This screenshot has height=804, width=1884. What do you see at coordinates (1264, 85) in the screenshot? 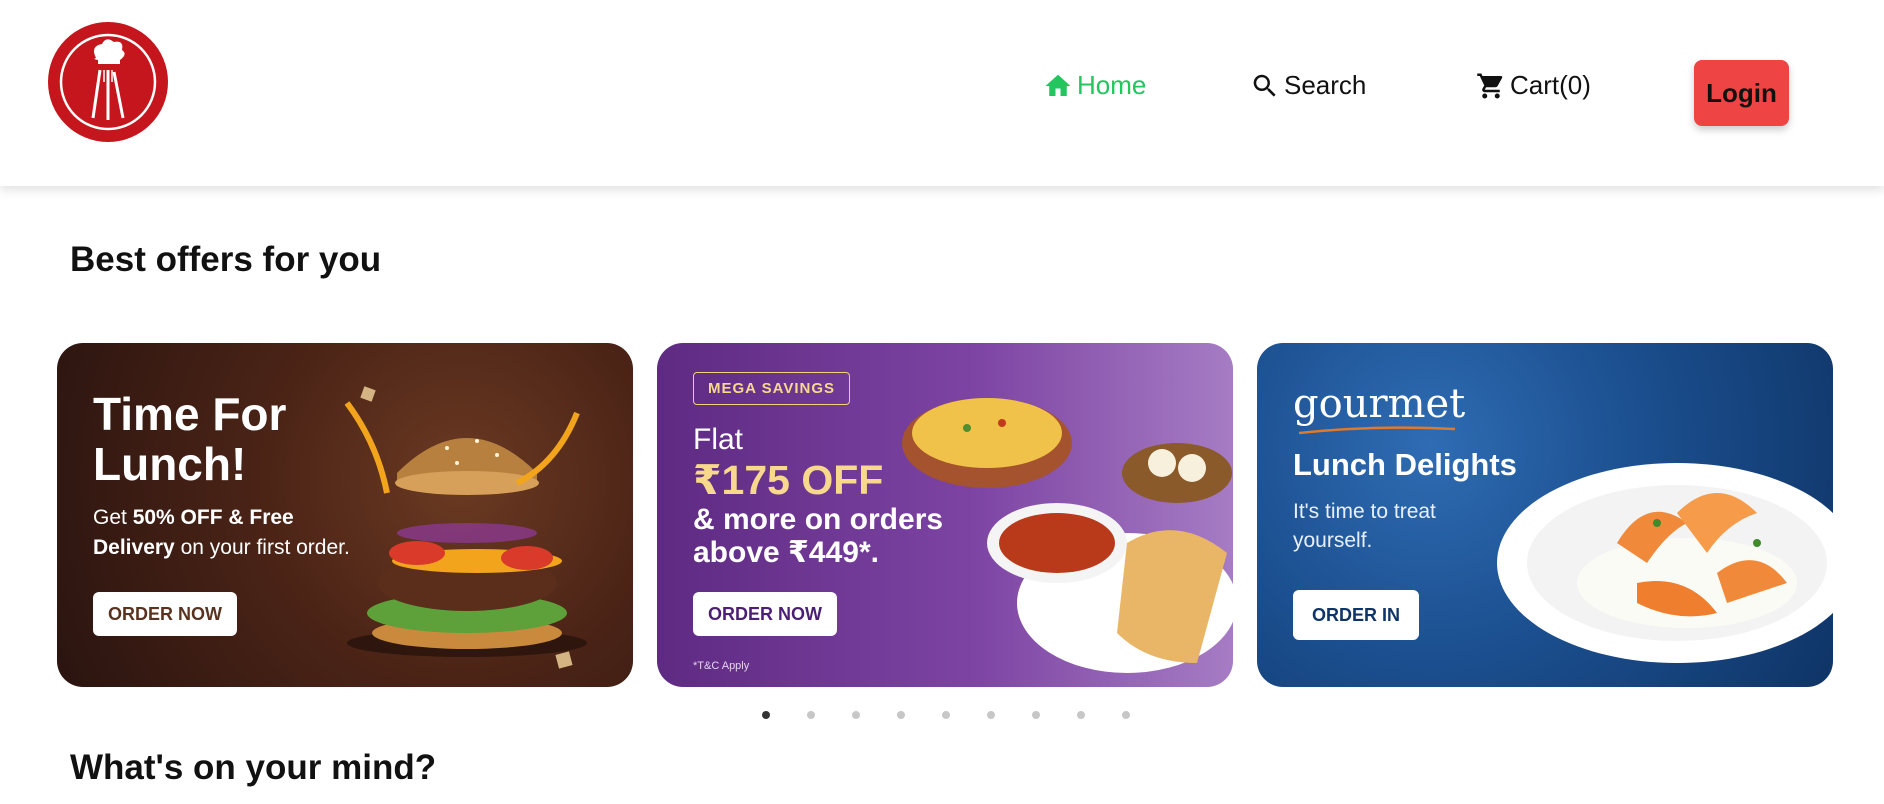
I see `search-icon` at bounding box center [1264, 85].